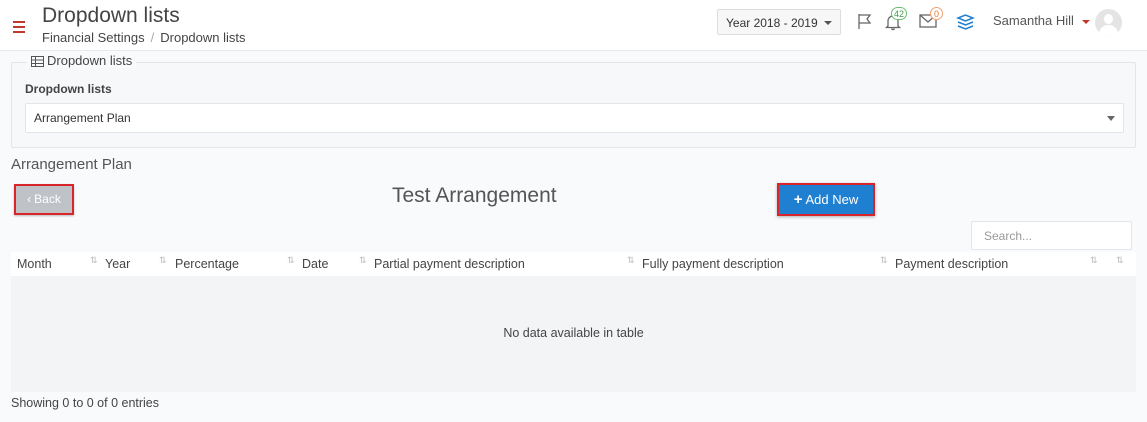  What do you see at coordinates (1051, 235) in the screenshot?
I see `search-input` at bounding box center [1051, 235].